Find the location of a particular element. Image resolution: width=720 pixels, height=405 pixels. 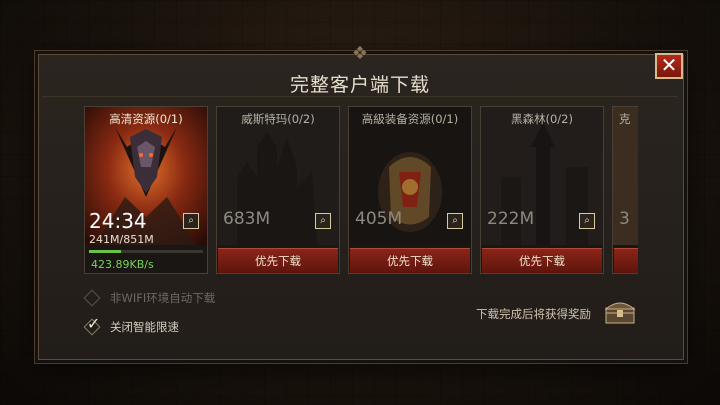

card-title: 高清资源(0/1) is located at coordinates (146, 119).